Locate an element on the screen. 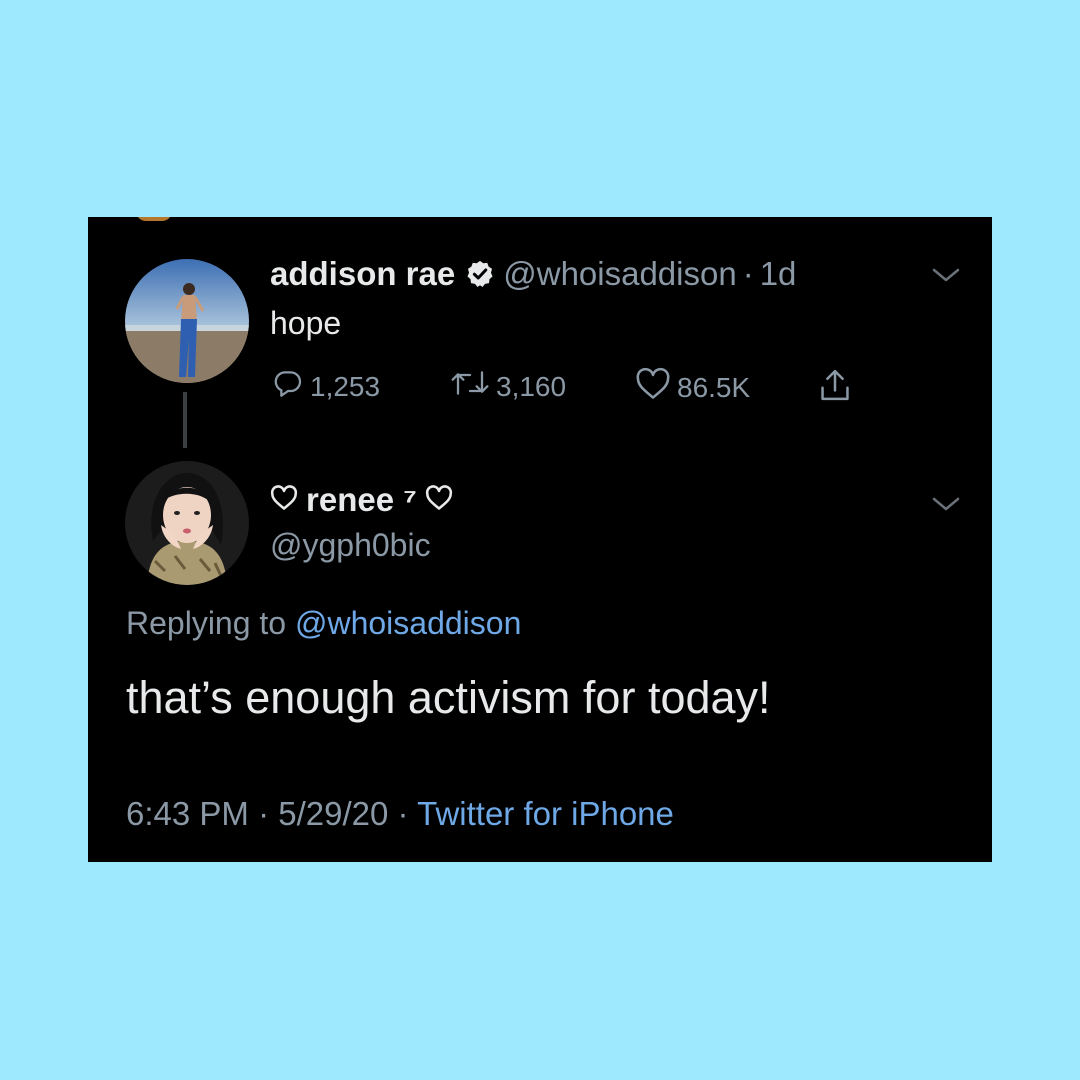 Image resolution: width=1080 pixels, height=1080 pixels. replying-mention: @whoisaddison is located at coordinates (408, 623).